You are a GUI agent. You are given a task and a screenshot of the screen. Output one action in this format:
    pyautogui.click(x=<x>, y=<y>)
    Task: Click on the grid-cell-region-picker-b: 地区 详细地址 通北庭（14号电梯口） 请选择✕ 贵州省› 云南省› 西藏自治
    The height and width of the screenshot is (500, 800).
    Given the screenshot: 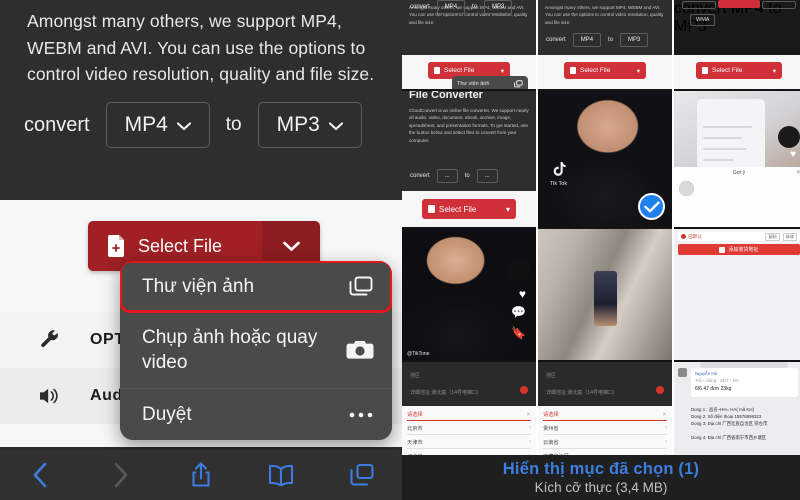 What is the action you would take?
    pyautogui.click(x=605, y=411)
    